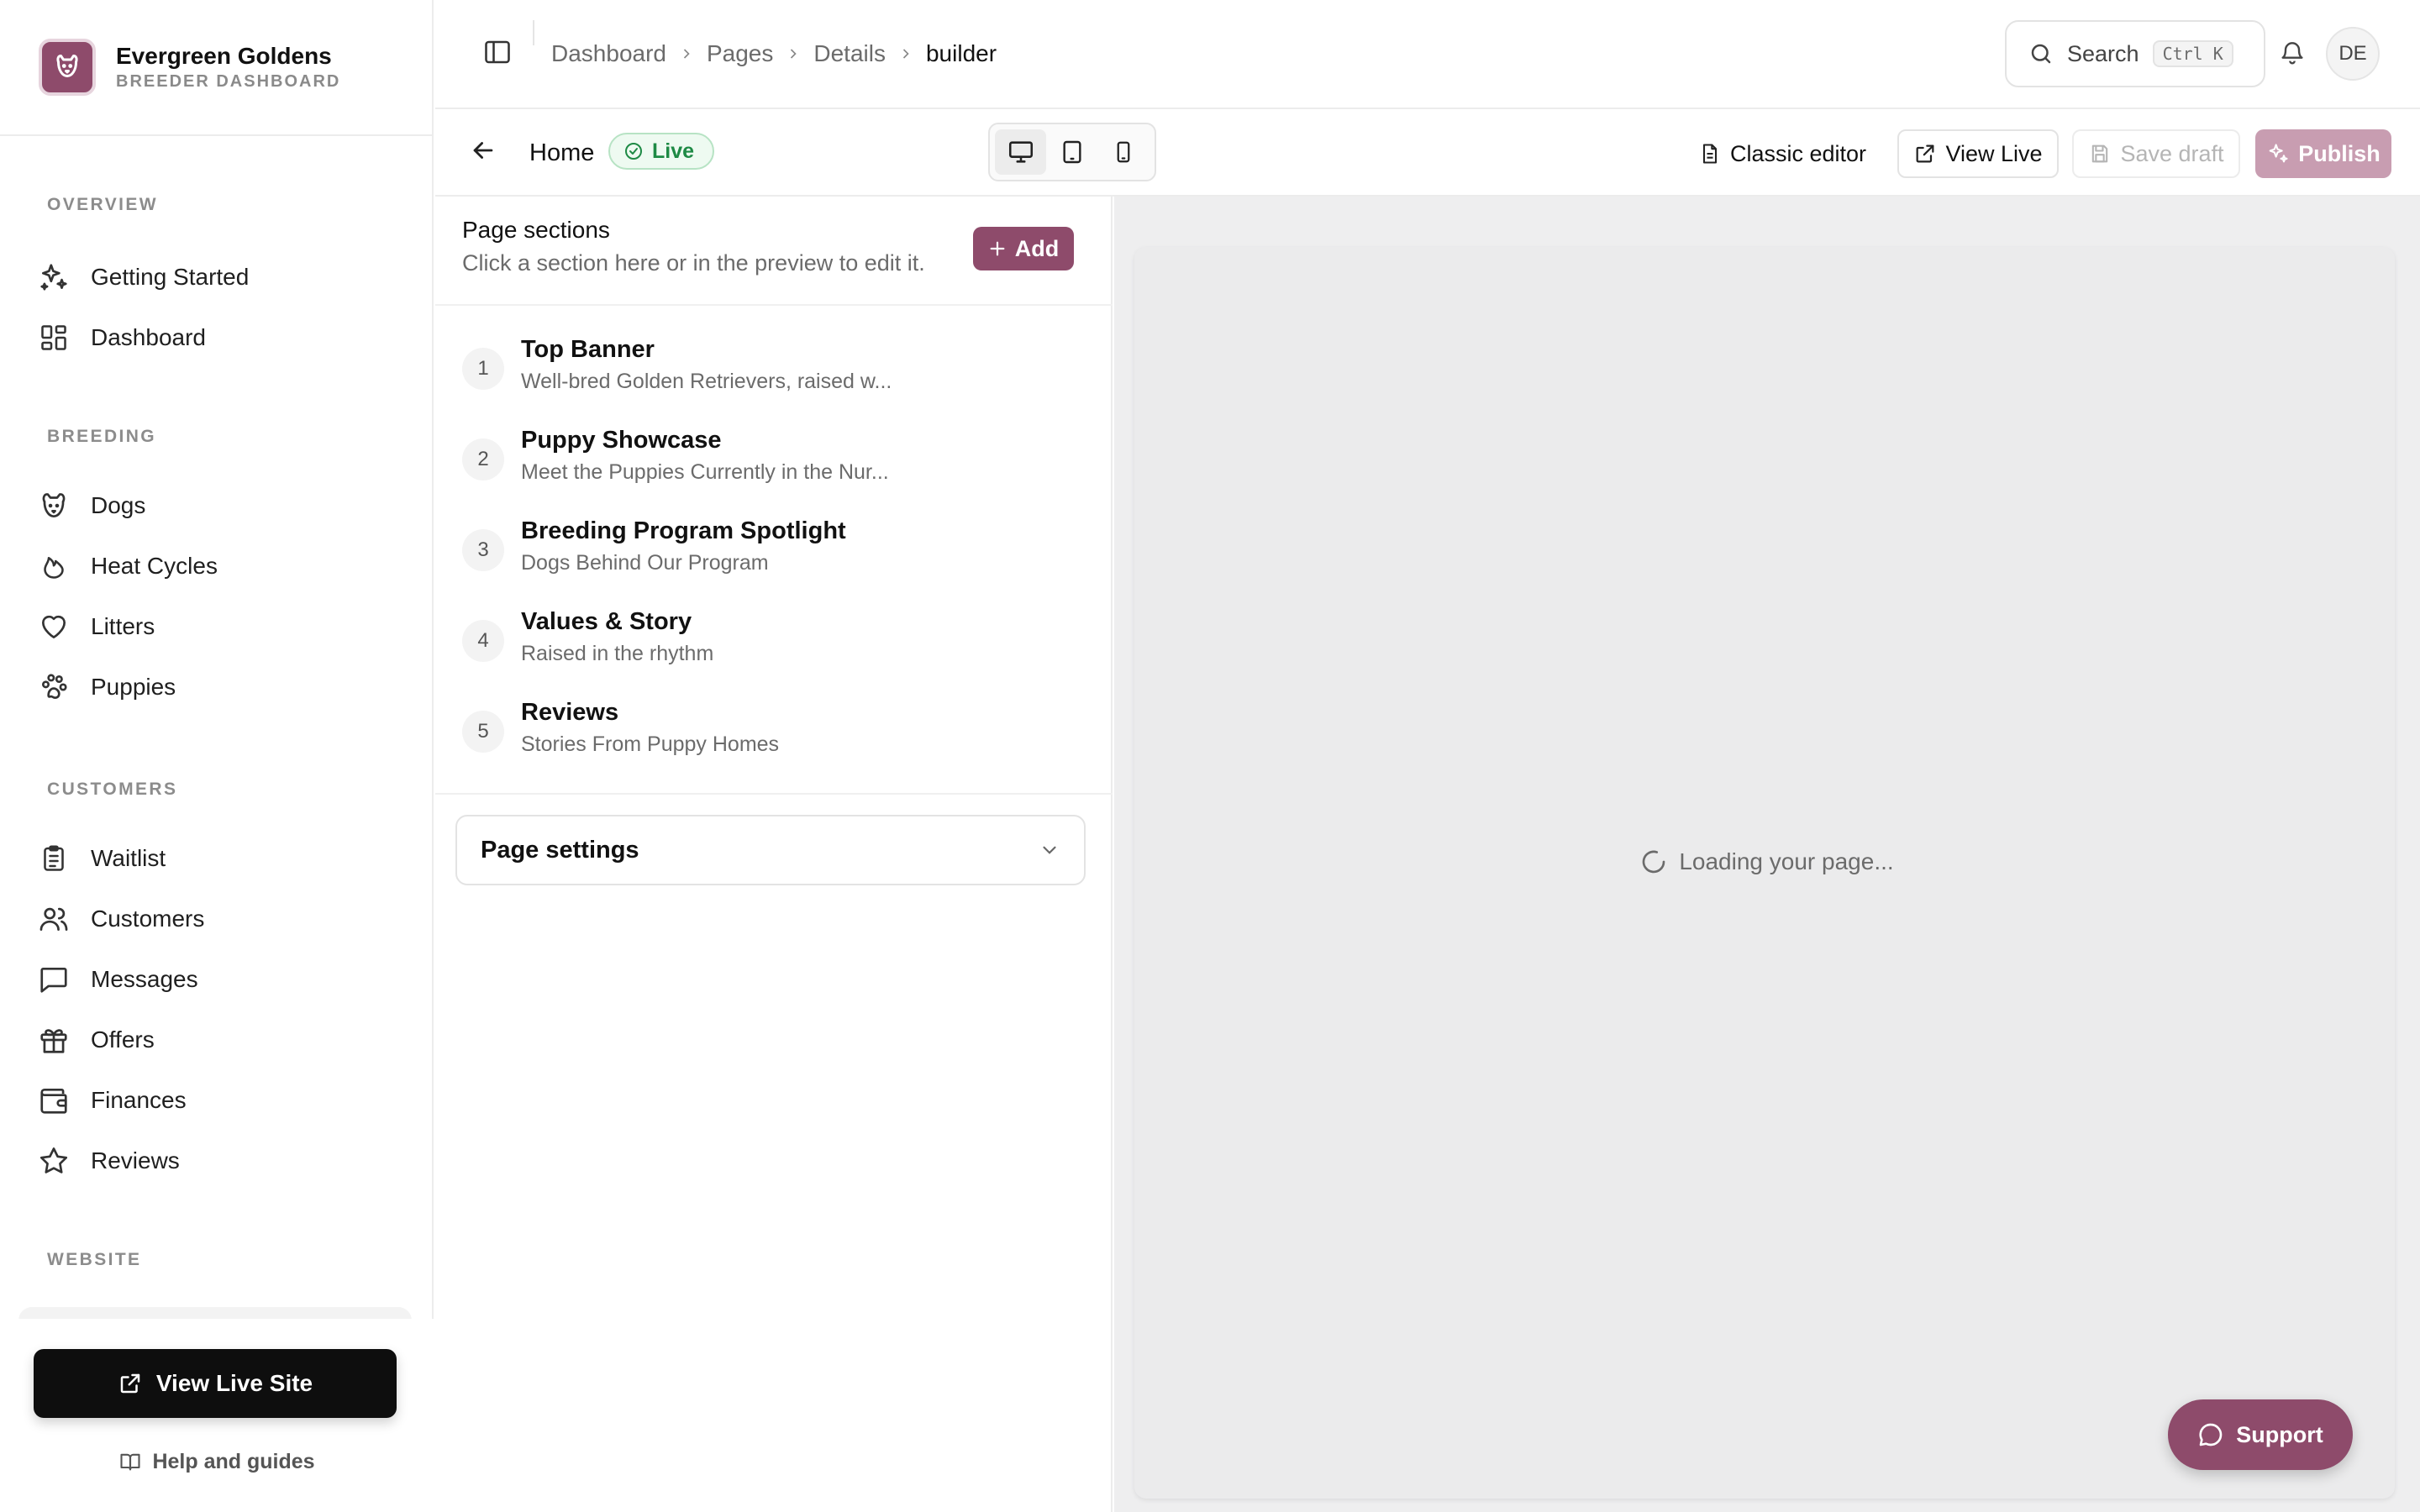 Image resolution: width=2420 pixels, height=1512 pixels. Describe the element at coordinates (67, 67) in the screenshot. I see `dog-logo-icon` at that location.